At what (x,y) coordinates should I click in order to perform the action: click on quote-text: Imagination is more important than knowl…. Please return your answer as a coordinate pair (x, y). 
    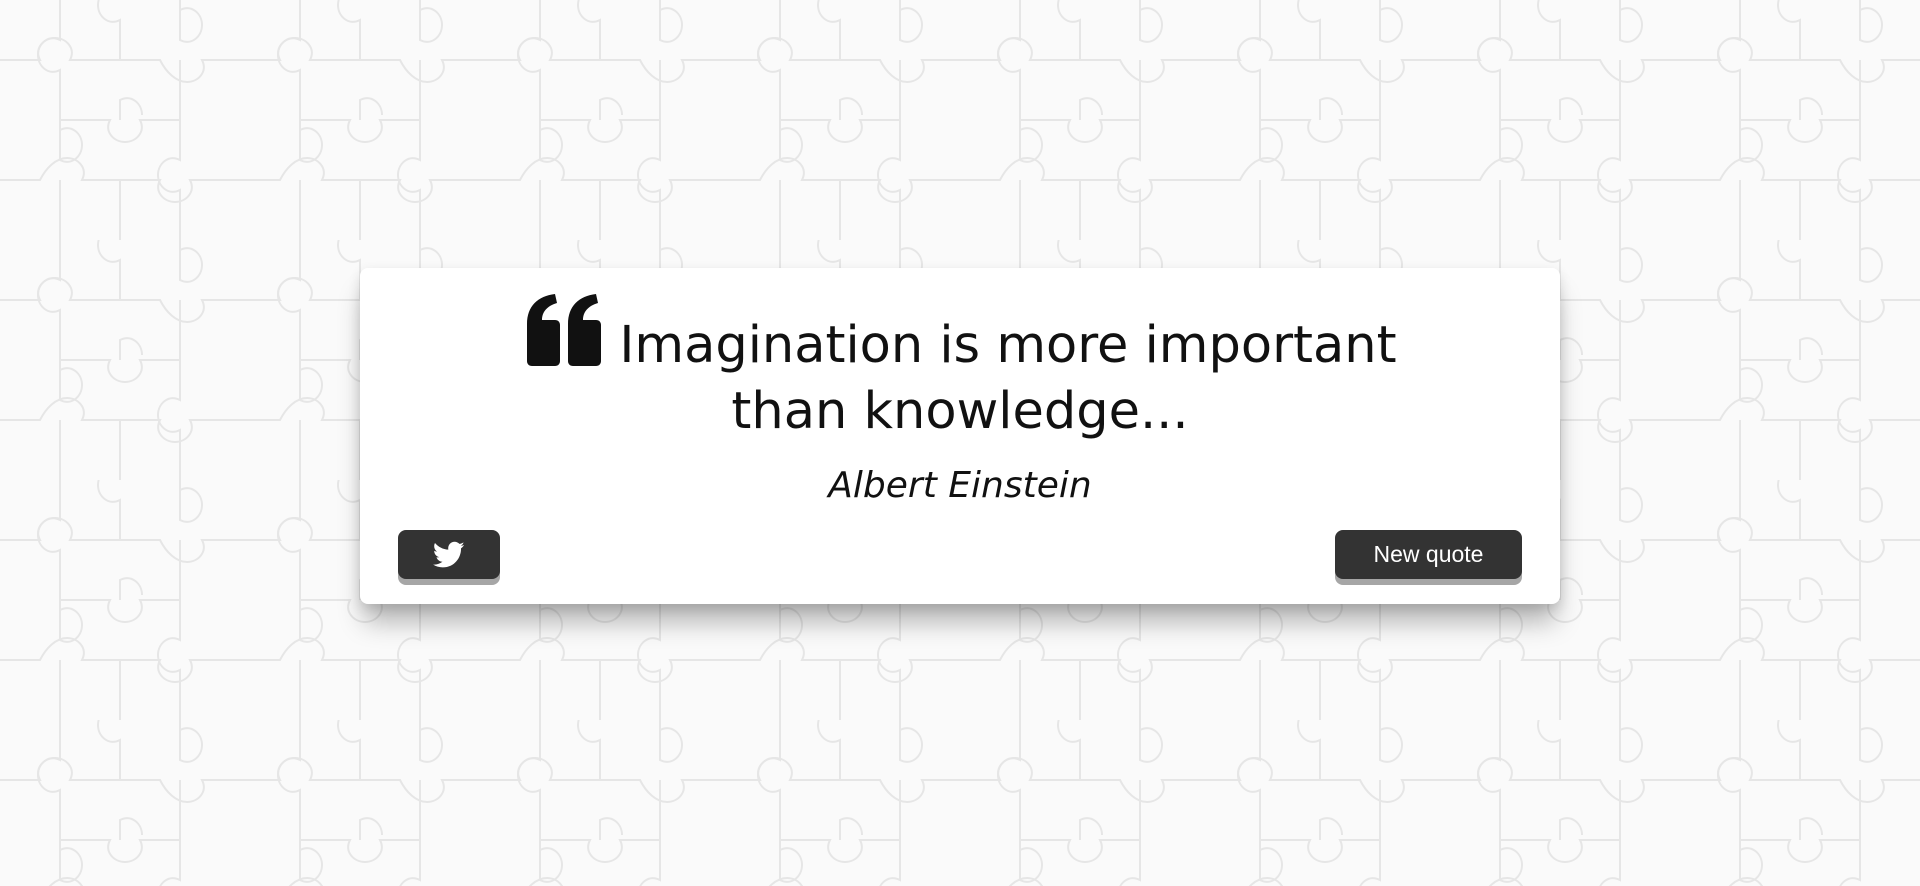
    Looking at the image, I should click on (1008, 378).